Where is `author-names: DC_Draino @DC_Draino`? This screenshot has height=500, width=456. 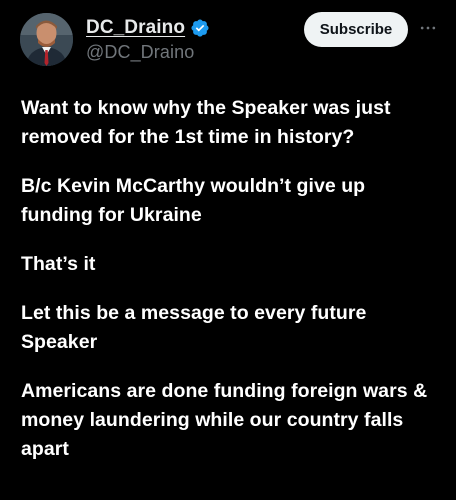 author-names: DC_Draino @DC_Draino is located at coordinates (148, 39).